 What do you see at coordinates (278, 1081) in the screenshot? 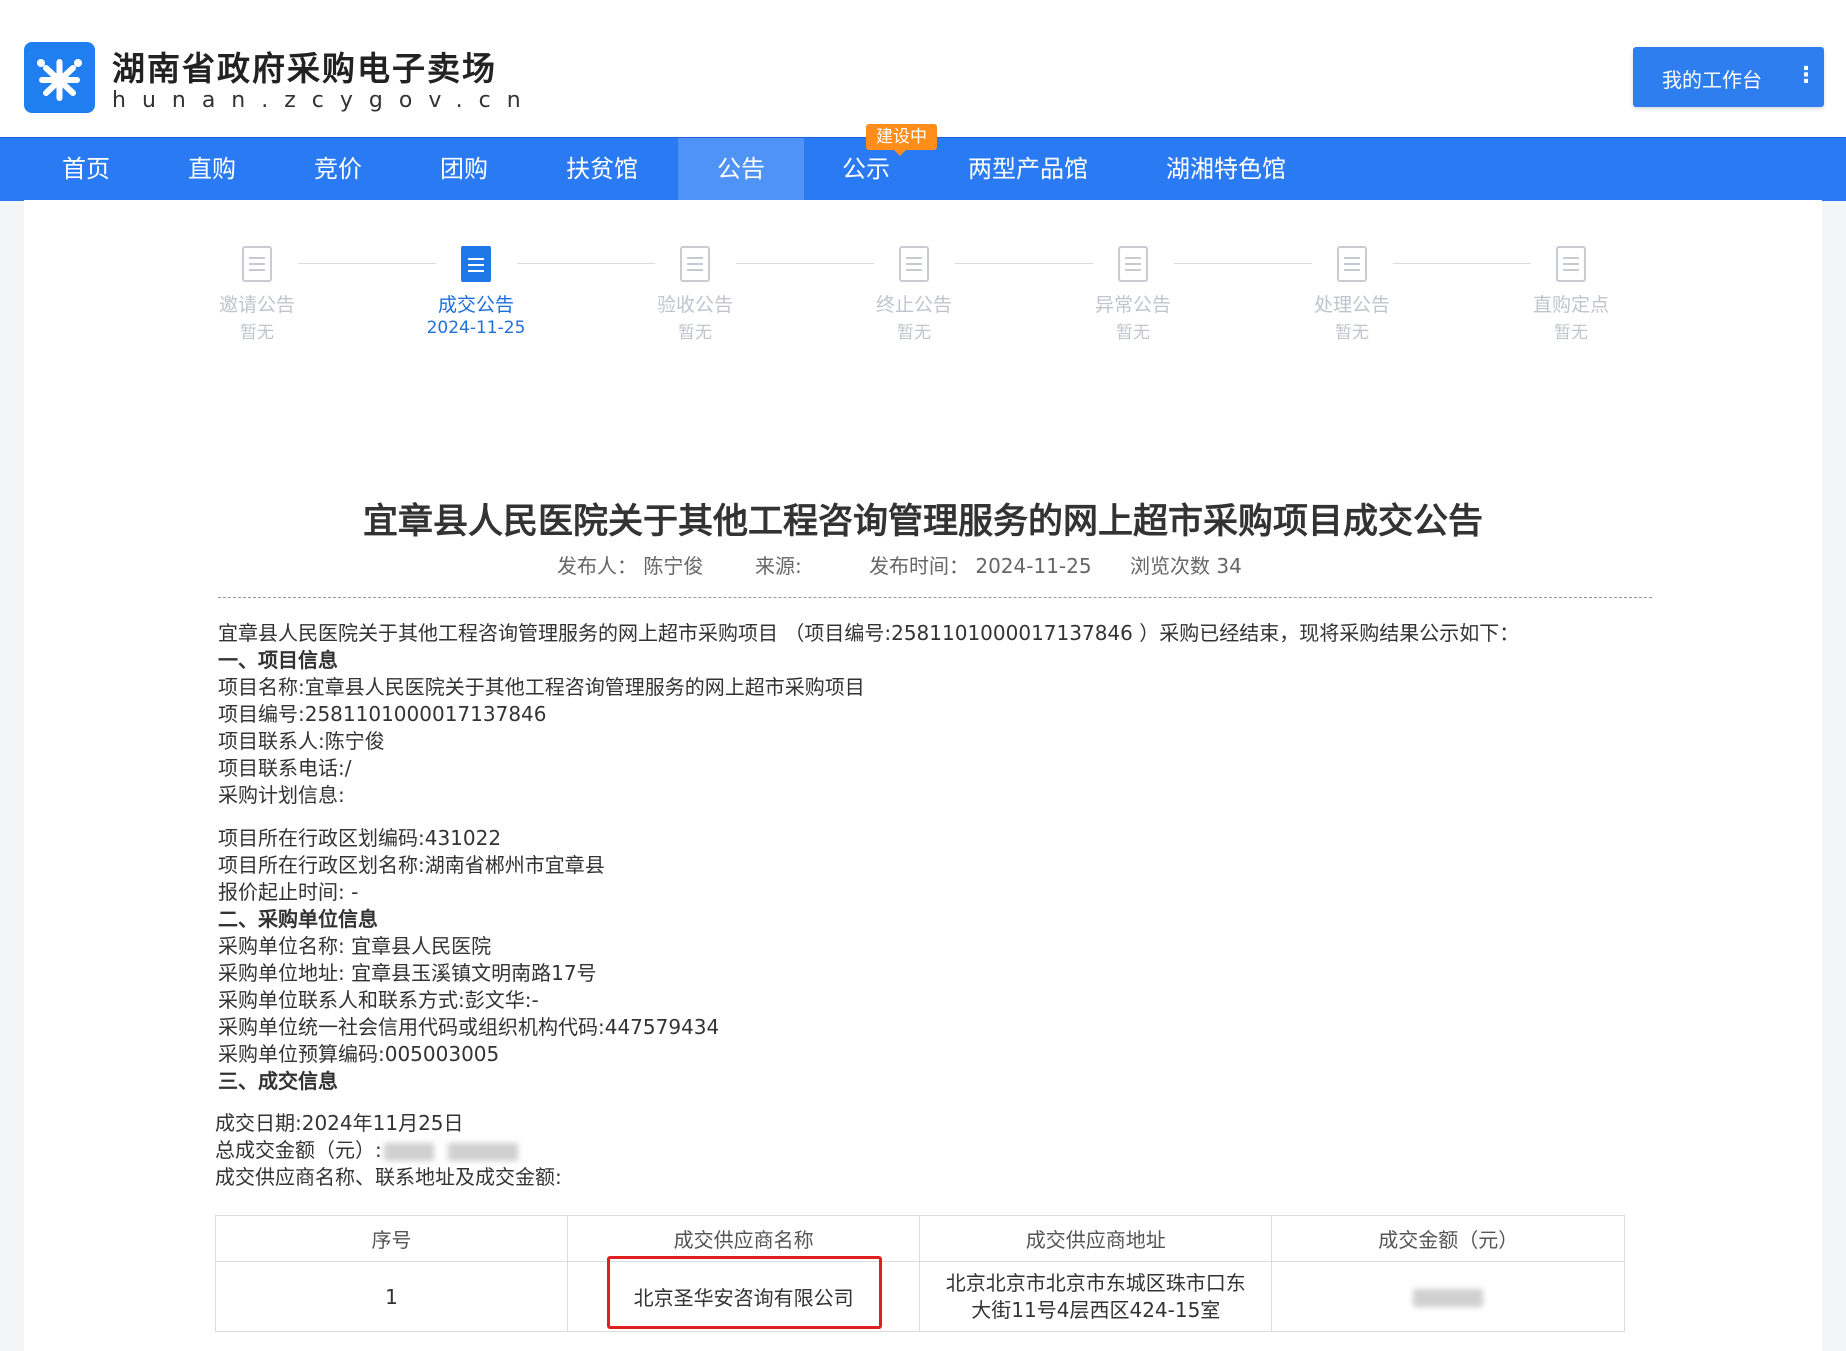
I see `section-heading: 三、成交信息` at bounding box center [278, 1081].